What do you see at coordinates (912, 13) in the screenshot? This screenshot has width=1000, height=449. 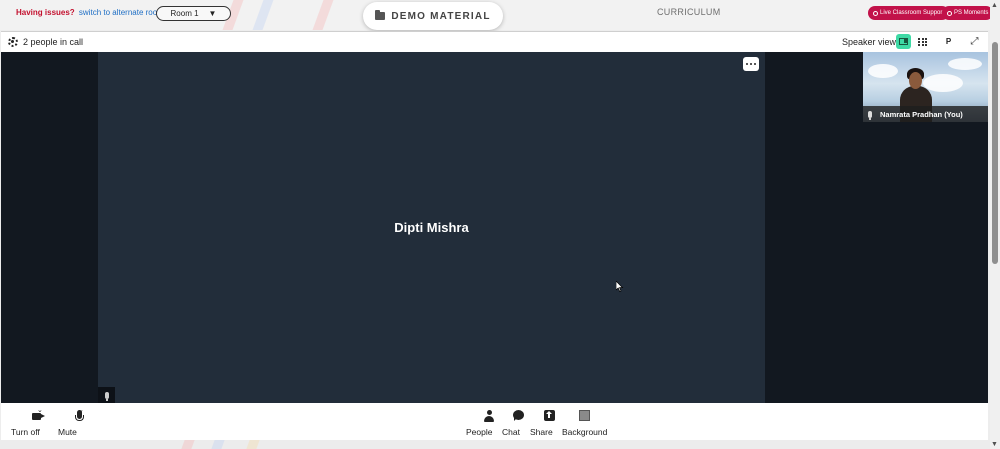 I see `live-support-label: Live Classroom Support` at bounding box center [912, 13].